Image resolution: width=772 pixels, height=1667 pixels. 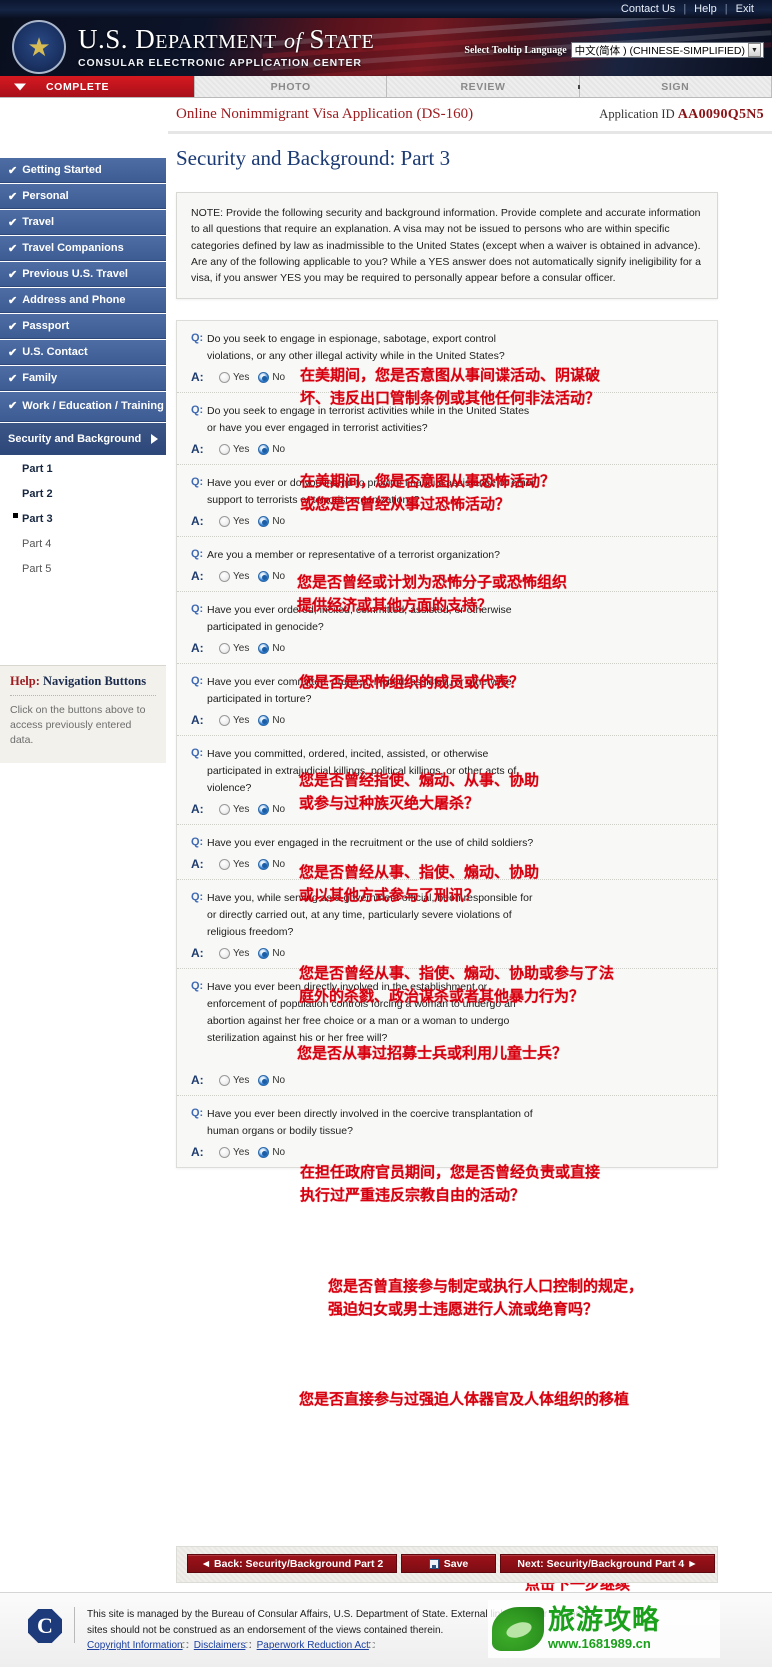 I want to click on sidebar-item-family: ✔ Family, so click(x=83, y=378).